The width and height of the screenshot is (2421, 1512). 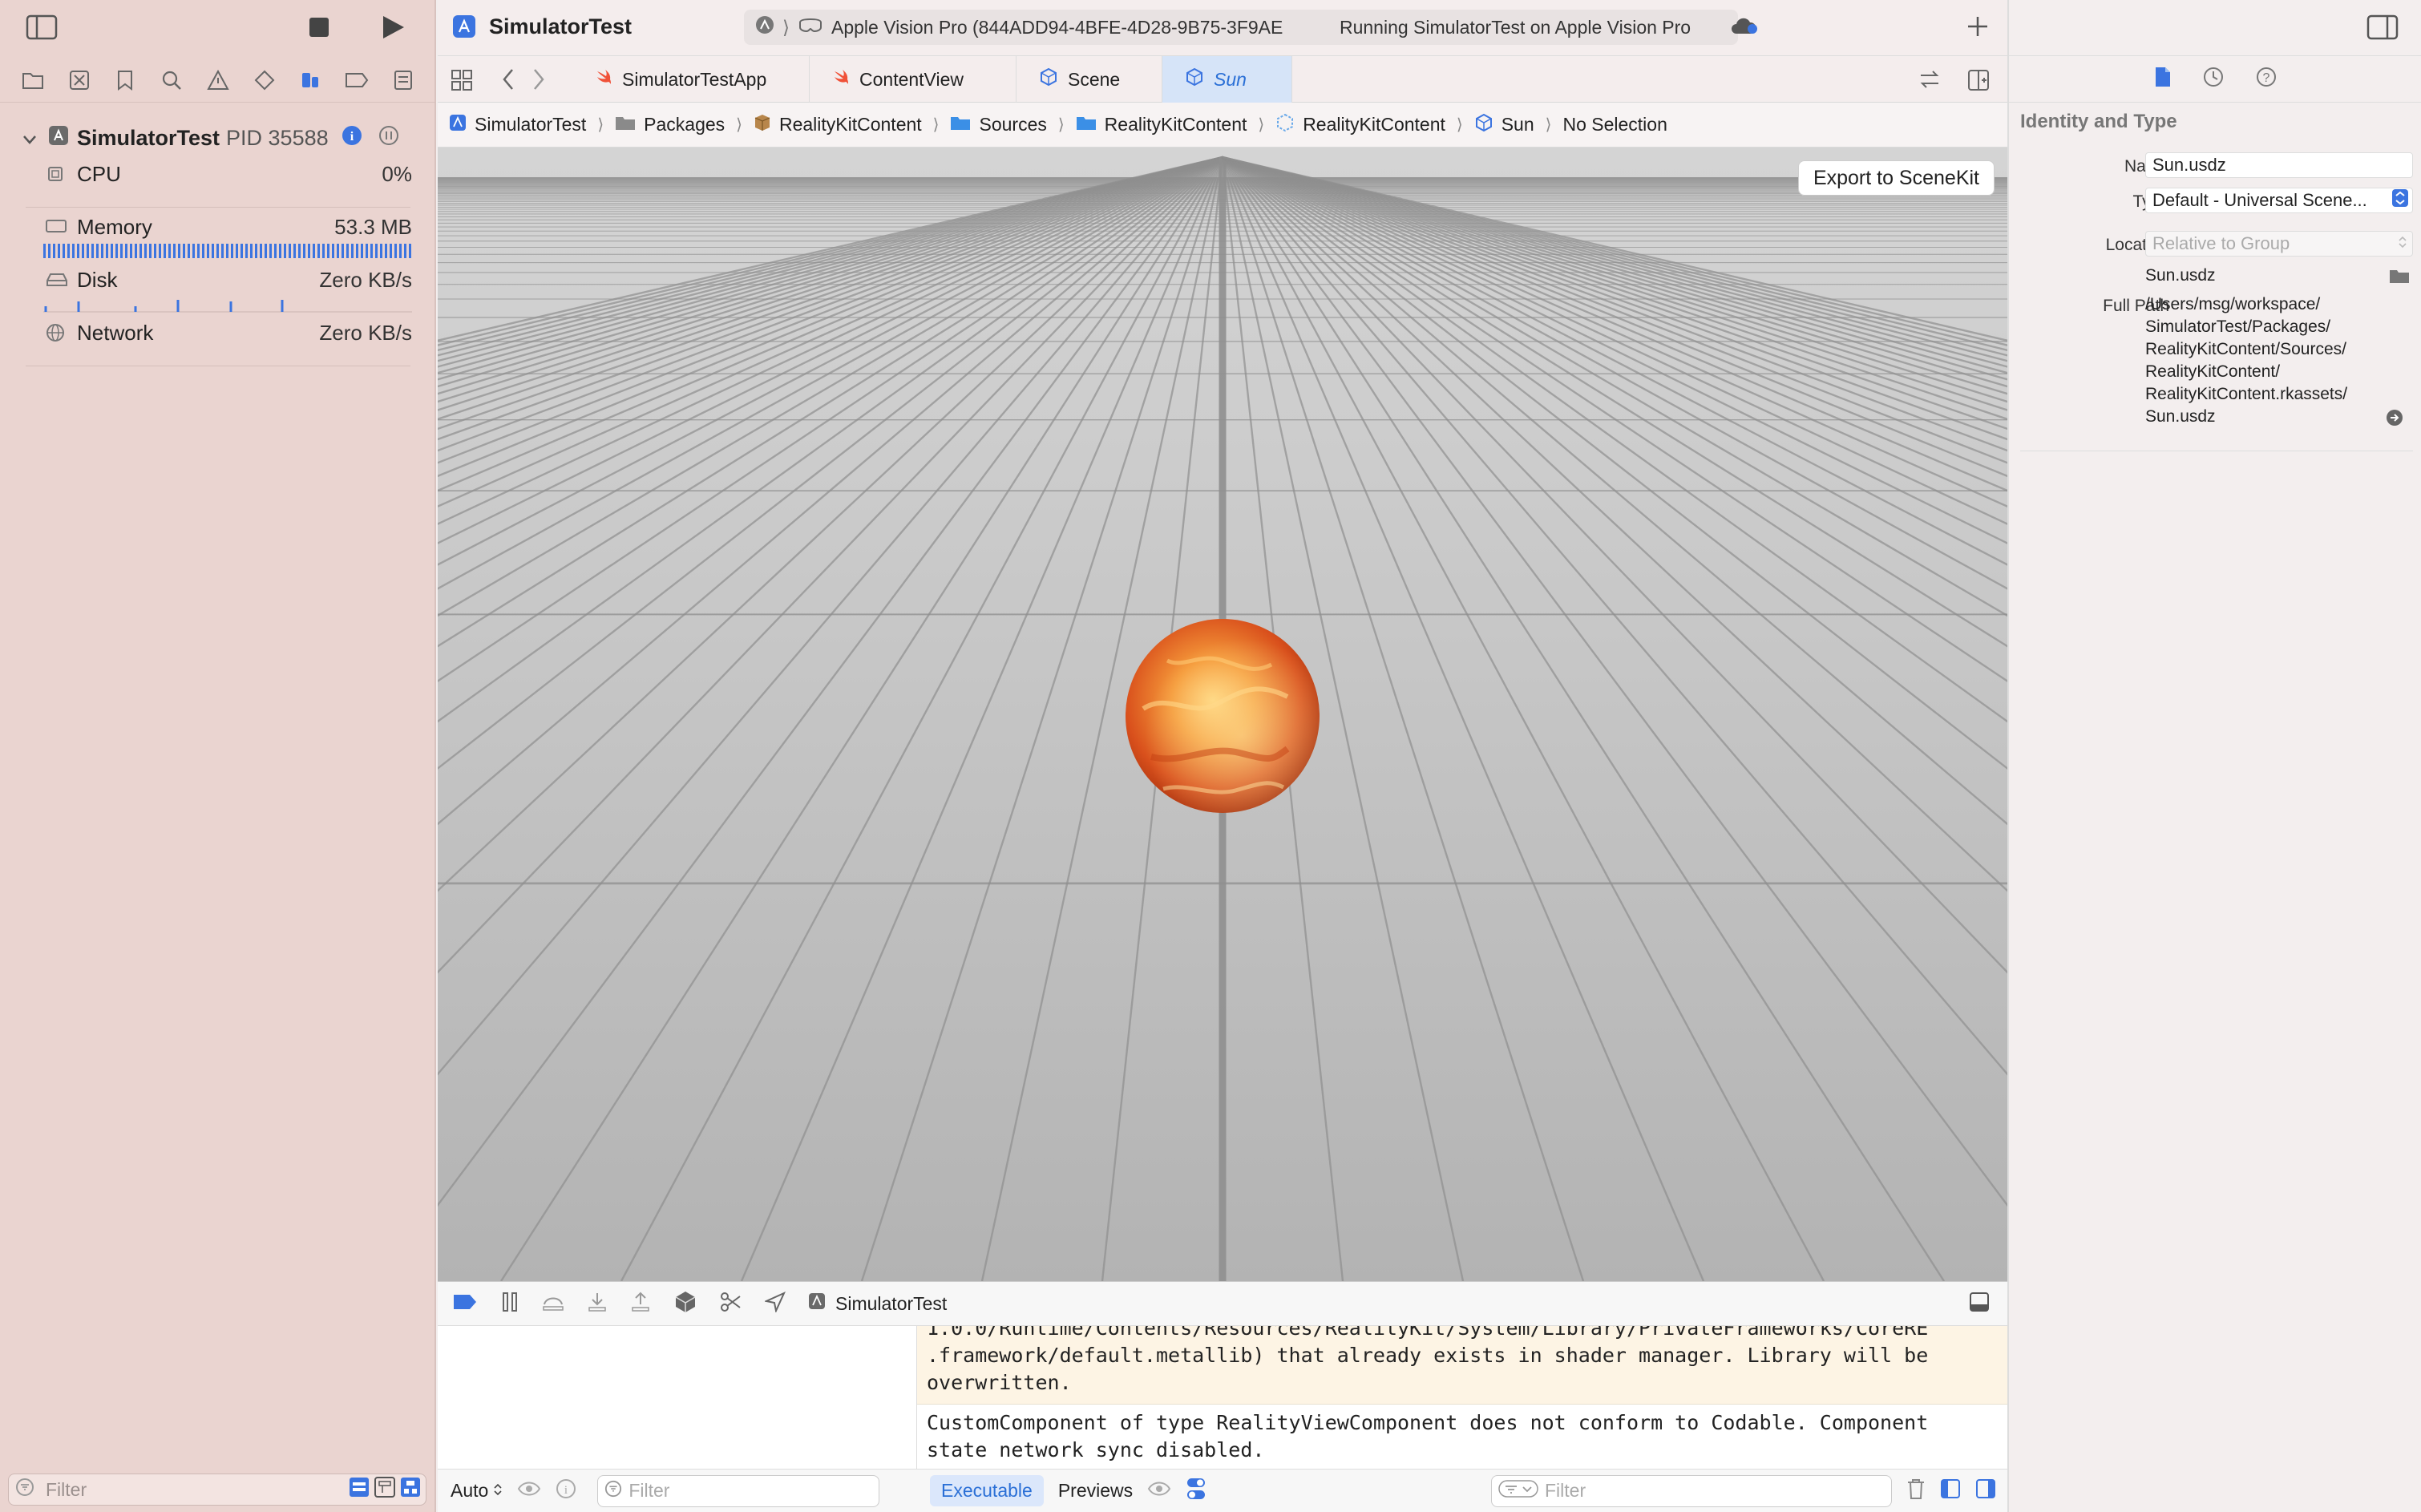 What do you see at coordinates (388, 138) in the screenshot?
I see `pause-process-icon` at bounding box center [388, 138].